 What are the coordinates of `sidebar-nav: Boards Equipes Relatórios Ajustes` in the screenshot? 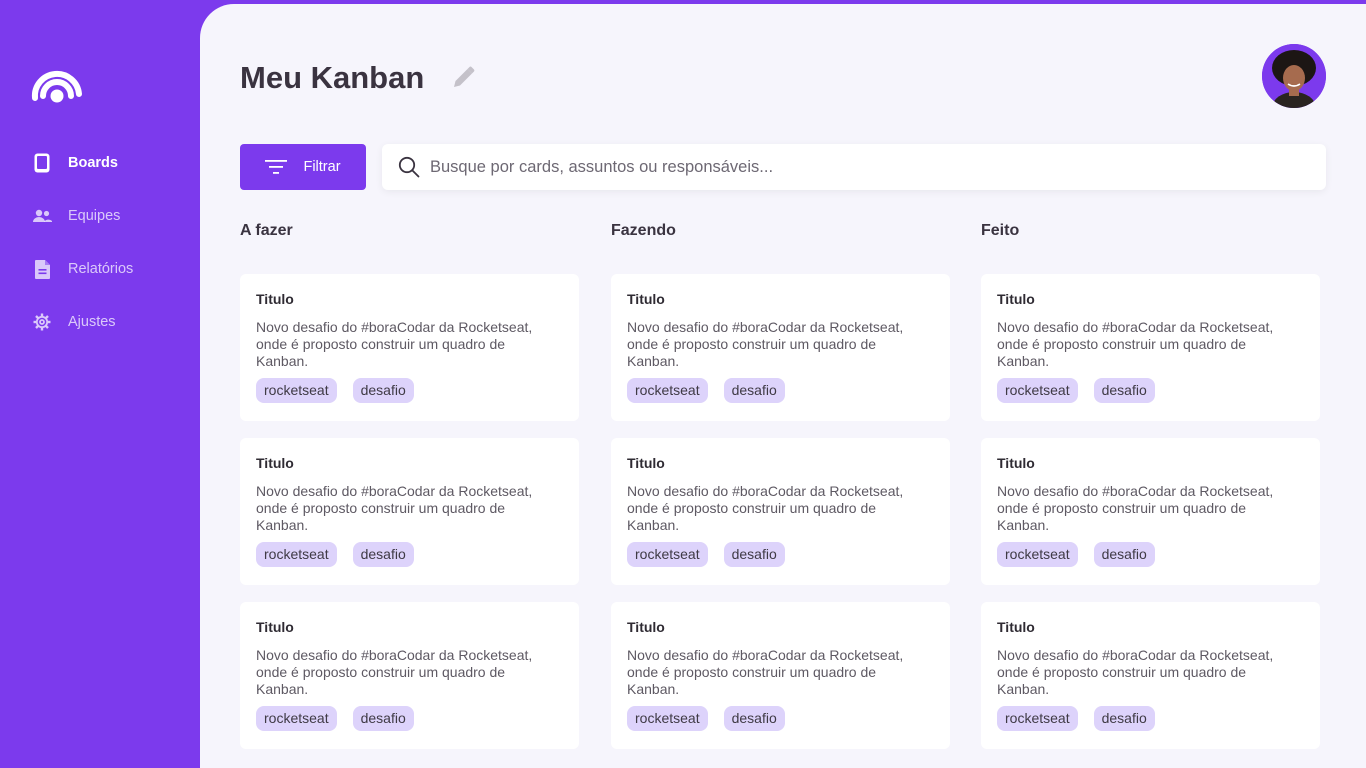 It's located at (82, 256).